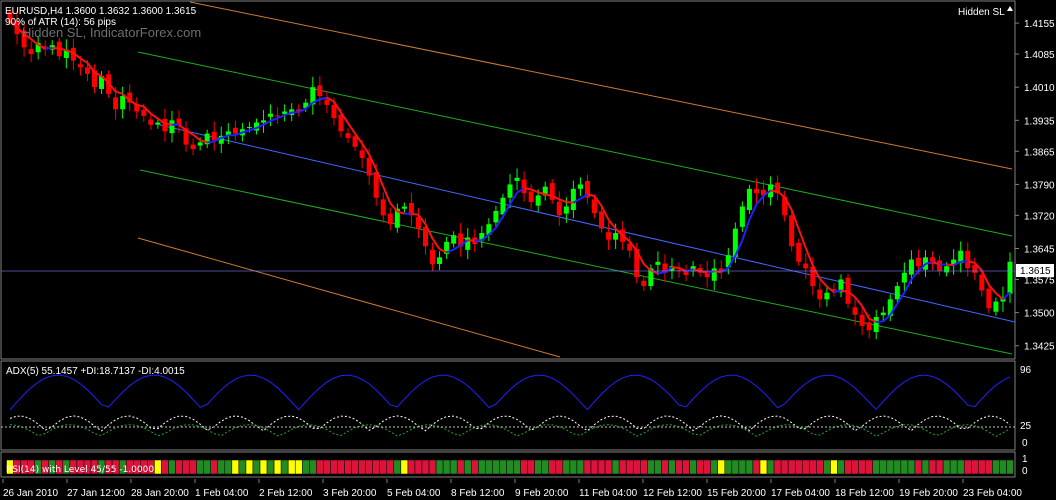  Describe the element at coordinates (222, 493) in the screenshot. I see `time-label: 1 Feb 04:00` at that location.